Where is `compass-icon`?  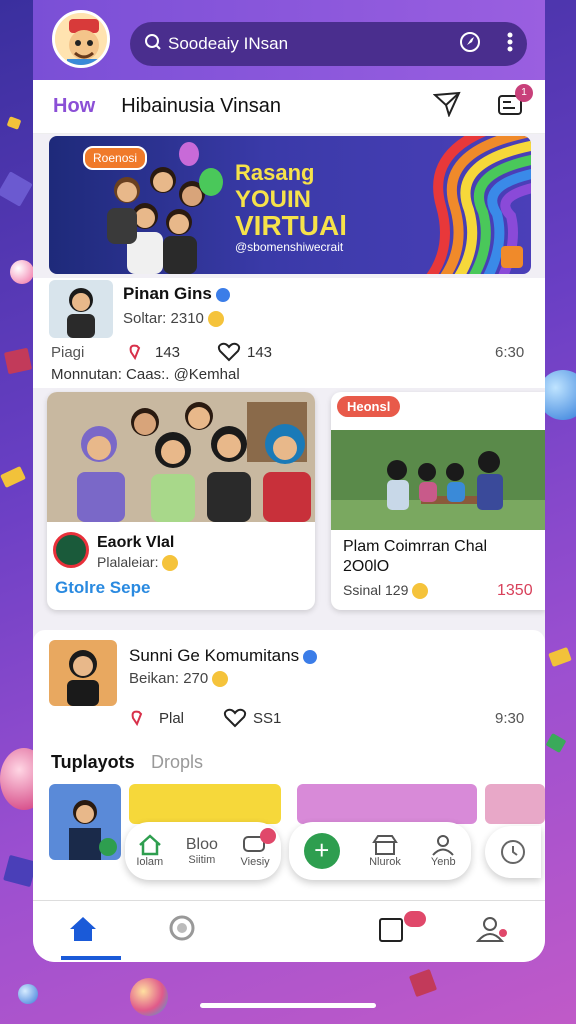
compass-icon is located at coordinates (470, 44).